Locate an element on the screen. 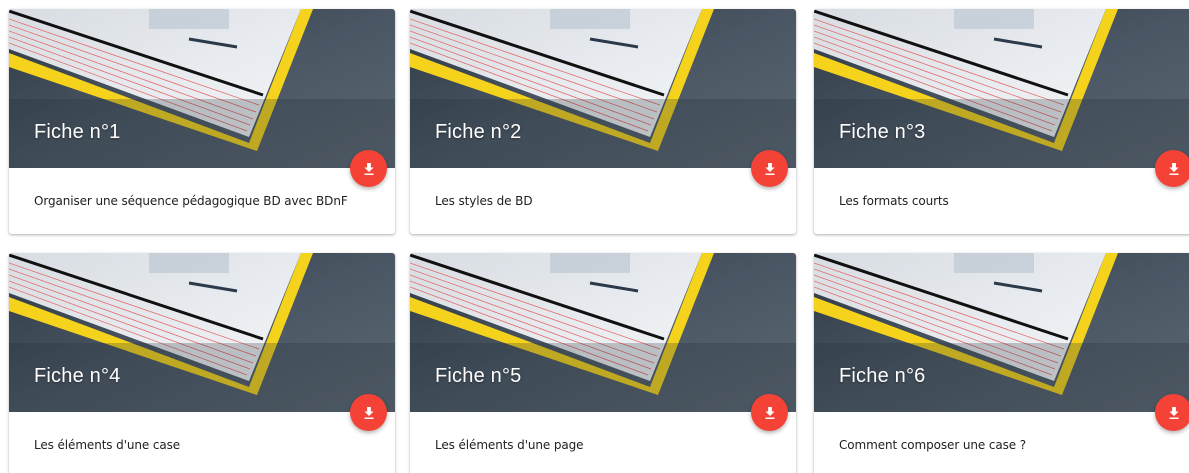 The width and height of the screenshot is (1189, 473). card-image: Fiche n°5 is located at coordinates (603, 332).